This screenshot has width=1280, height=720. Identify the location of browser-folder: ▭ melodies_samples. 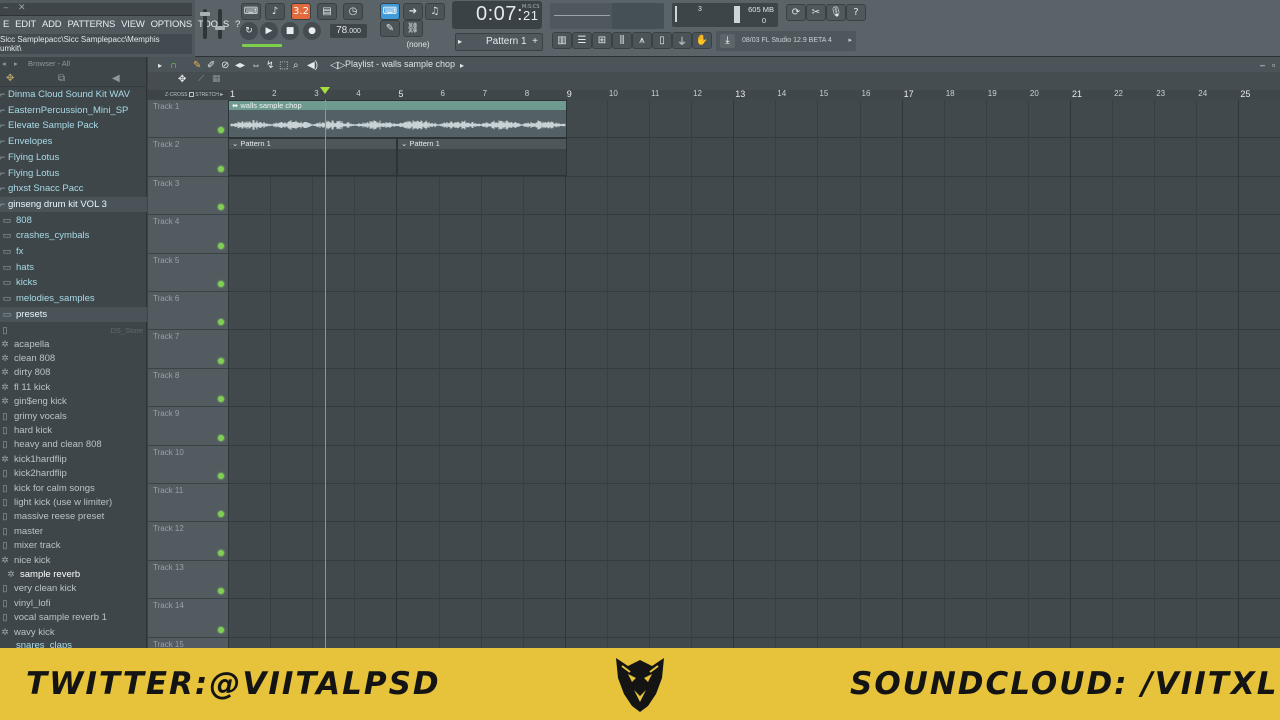
(73, 298).